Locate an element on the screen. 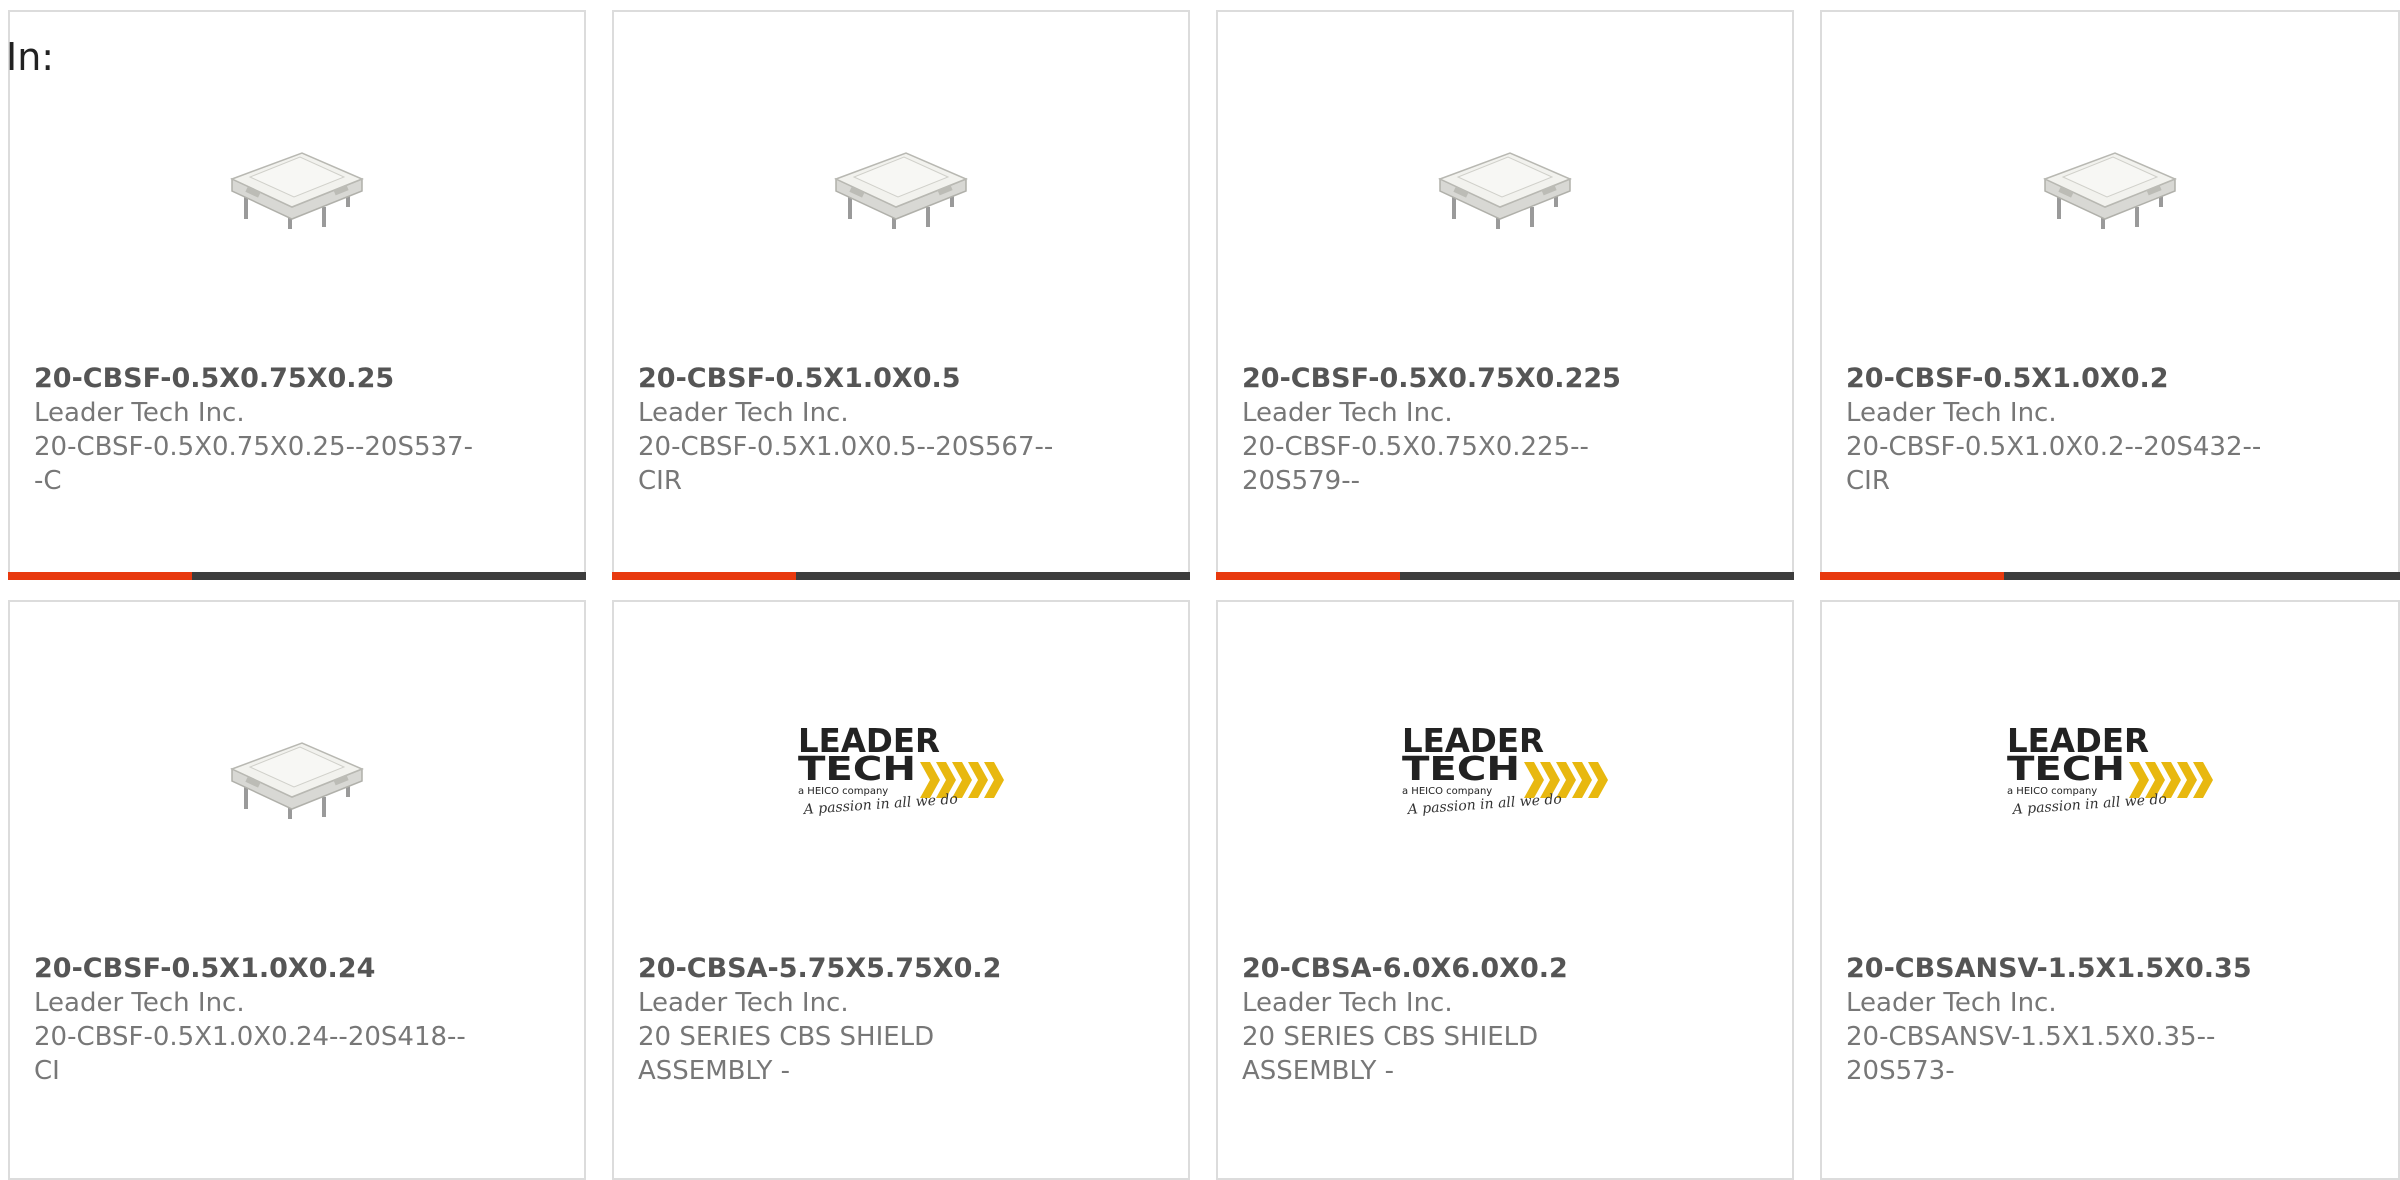 This screenshot has width=2400, height=1180. part-number-link: 20-CBSANSV-1.5X1.5X0.35 is located at coordinates (2066, 969).